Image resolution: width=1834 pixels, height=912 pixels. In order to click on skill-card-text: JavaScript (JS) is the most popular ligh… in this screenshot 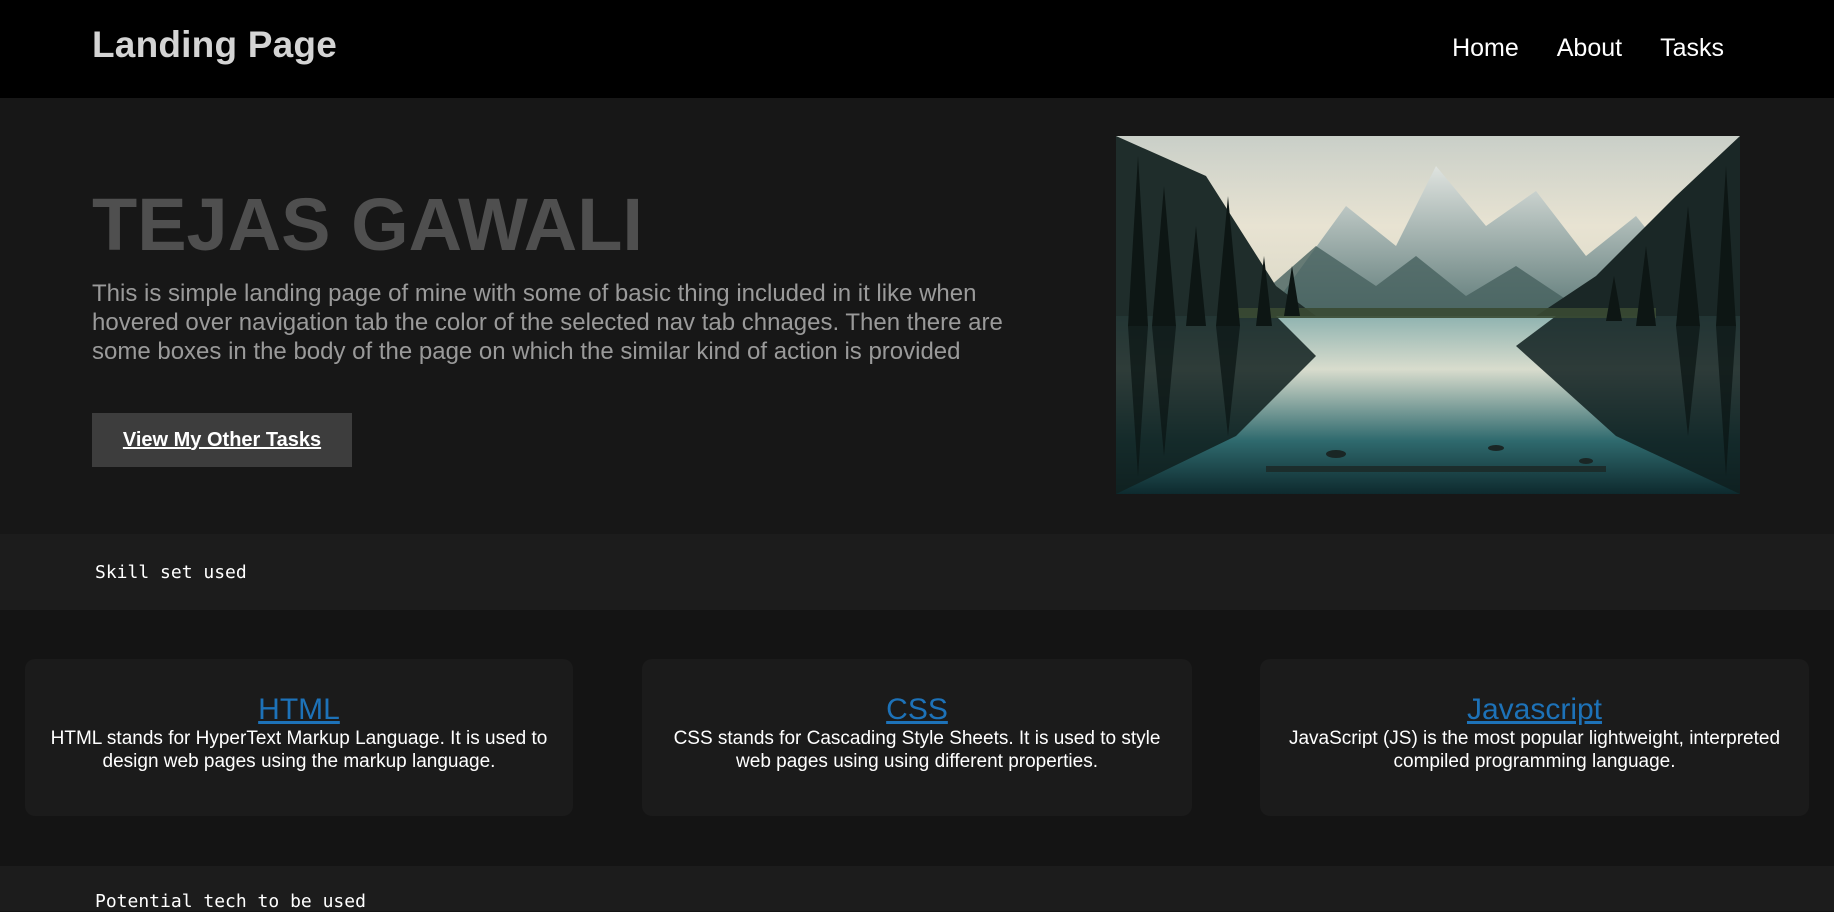, I will do `click(1534, 750)`.